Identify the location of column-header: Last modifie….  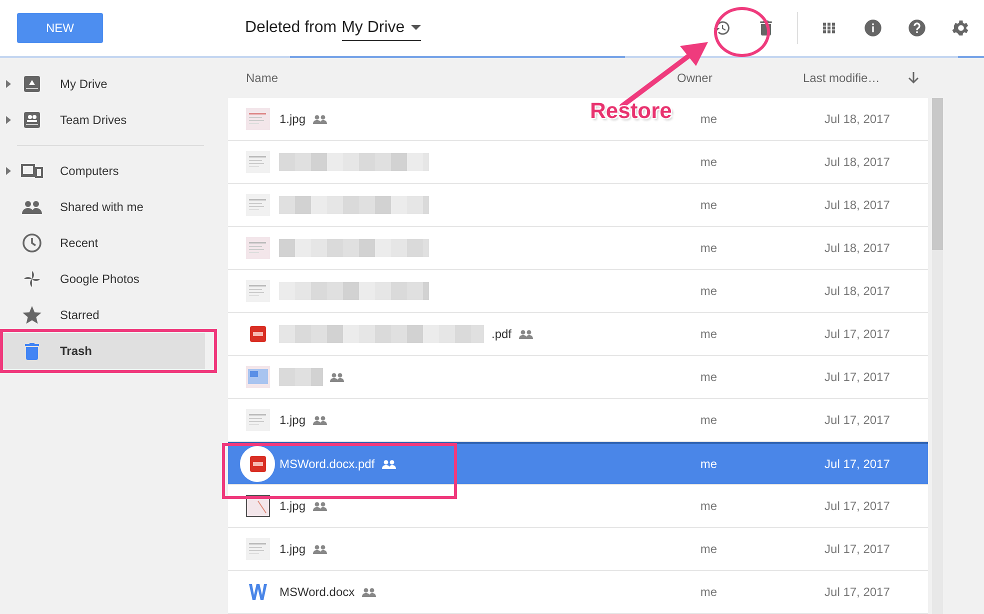
(855, 78).